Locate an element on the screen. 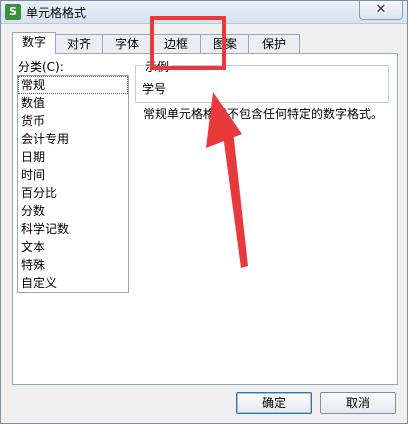  arrow-shaft is located at coordinates (235, 199).